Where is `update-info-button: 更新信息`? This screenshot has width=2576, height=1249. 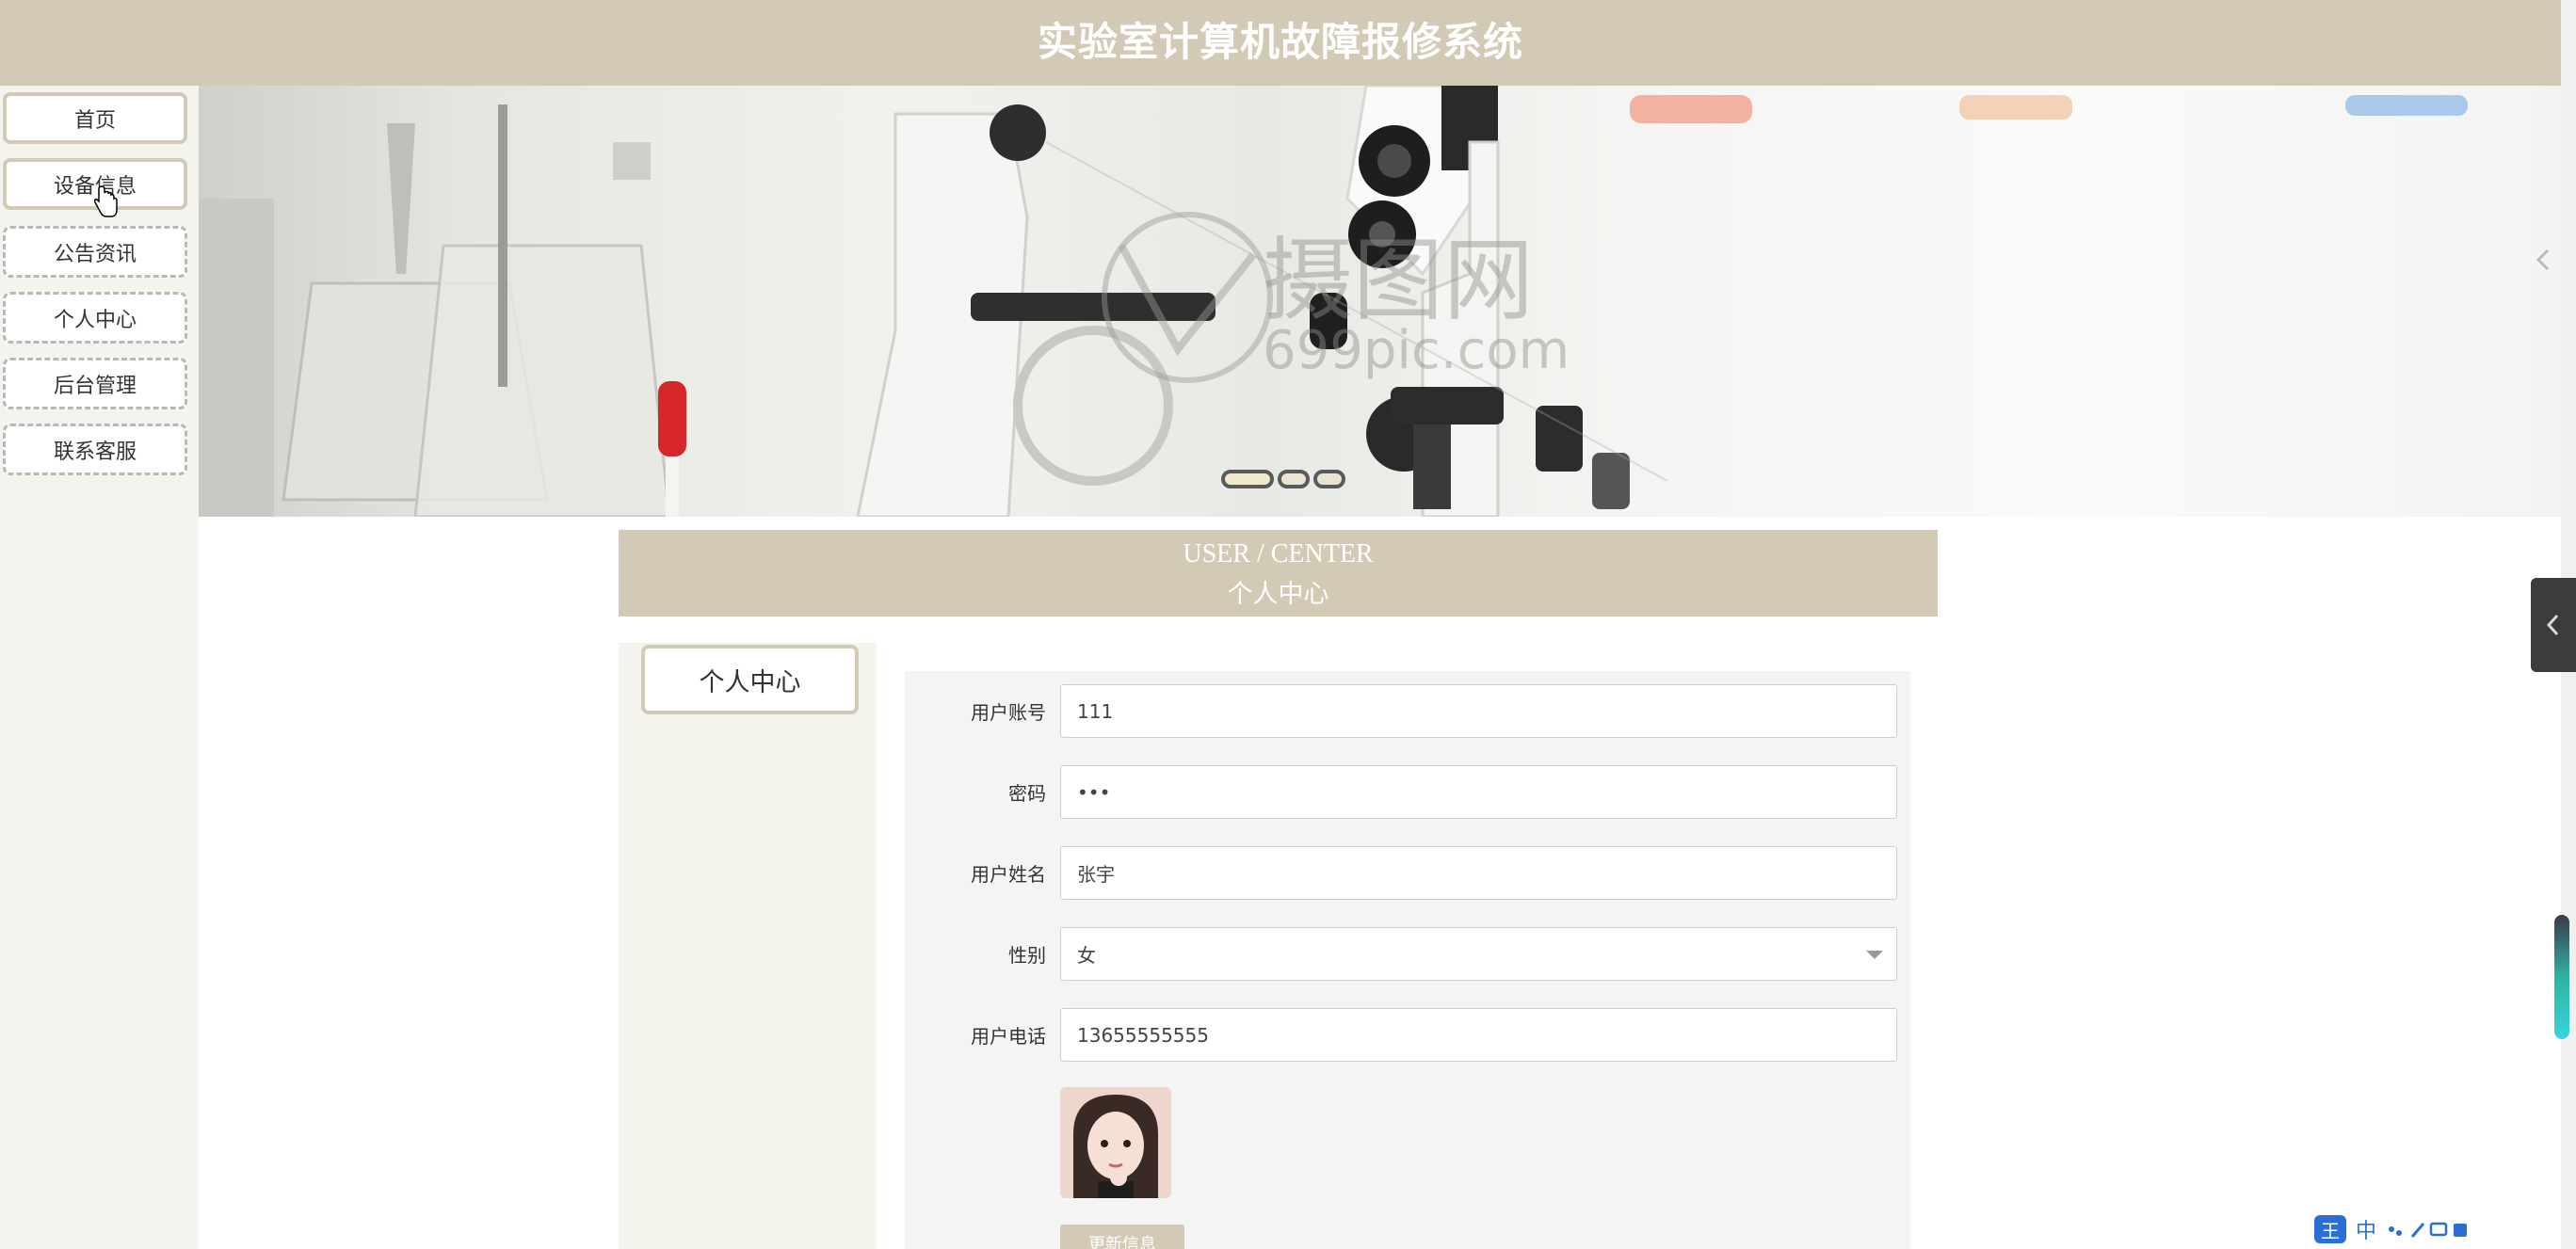
update-info-button: 更新信息 is located at coordinates (1122, 1237).